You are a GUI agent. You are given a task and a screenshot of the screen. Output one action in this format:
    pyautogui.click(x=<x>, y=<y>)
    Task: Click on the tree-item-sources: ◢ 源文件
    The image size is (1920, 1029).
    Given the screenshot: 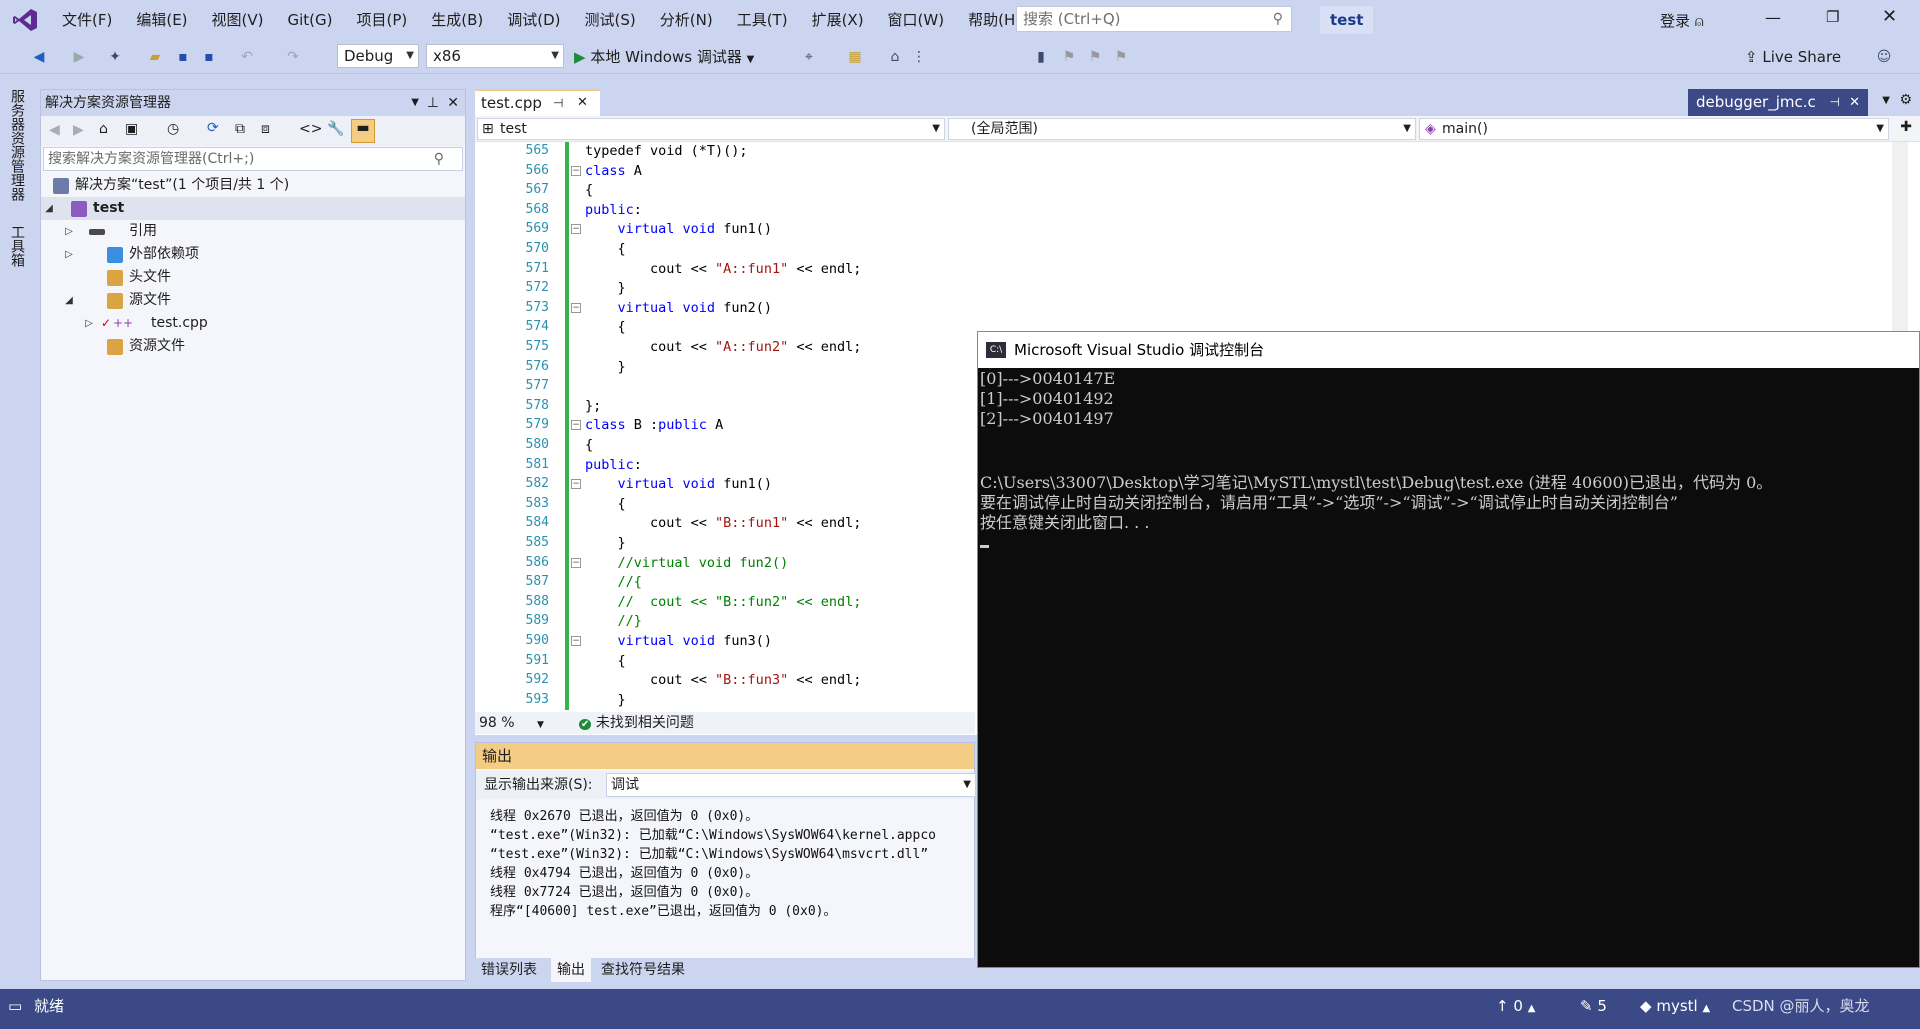 What is the action you would take?
    pyautogui.click(x=253, y=300)
    